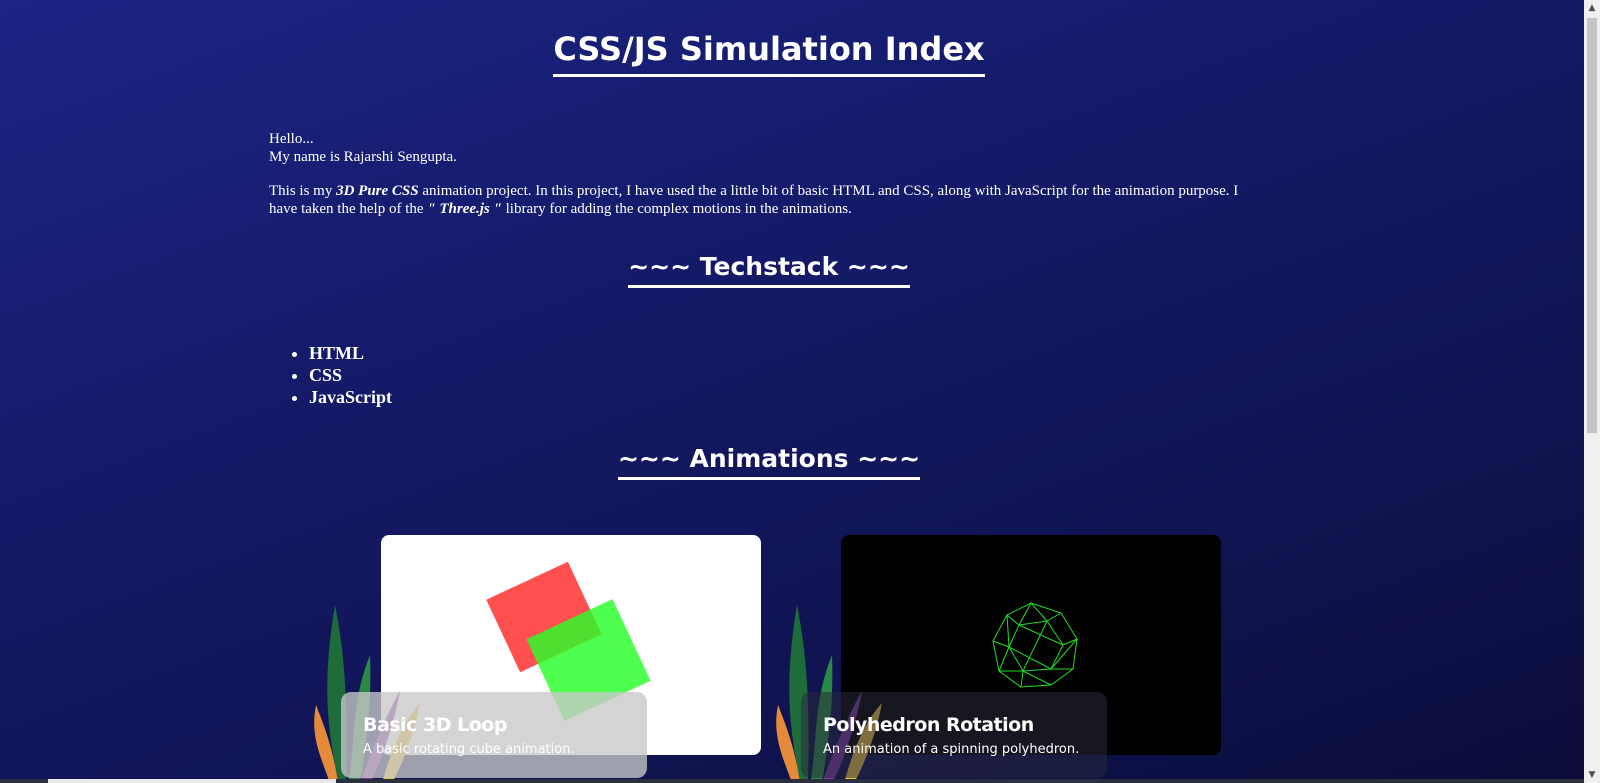 The image size is (1600, 783). I want to click on horizontal-scroll-thumb, so click(192, 781).